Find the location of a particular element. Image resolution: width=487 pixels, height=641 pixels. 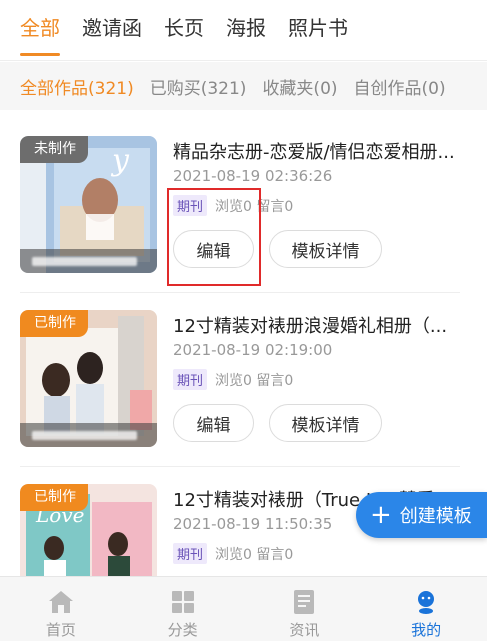

nav-mine: 我的 is located at coordinates (426, 609).